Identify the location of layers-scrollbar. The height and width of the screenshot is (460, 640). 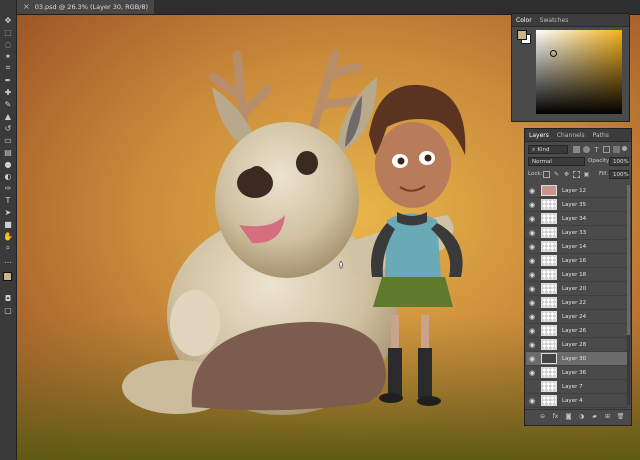
(628, 295).